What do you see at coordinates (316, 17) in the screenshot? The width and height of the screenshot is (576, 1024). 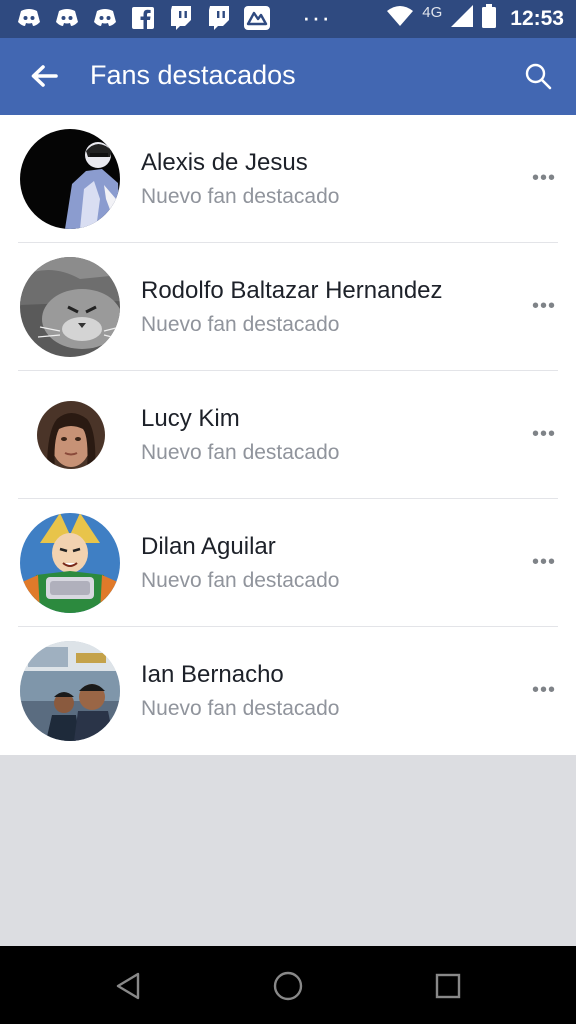 I see `more-notifications-icon: ···` at bounding box center [316, 17].